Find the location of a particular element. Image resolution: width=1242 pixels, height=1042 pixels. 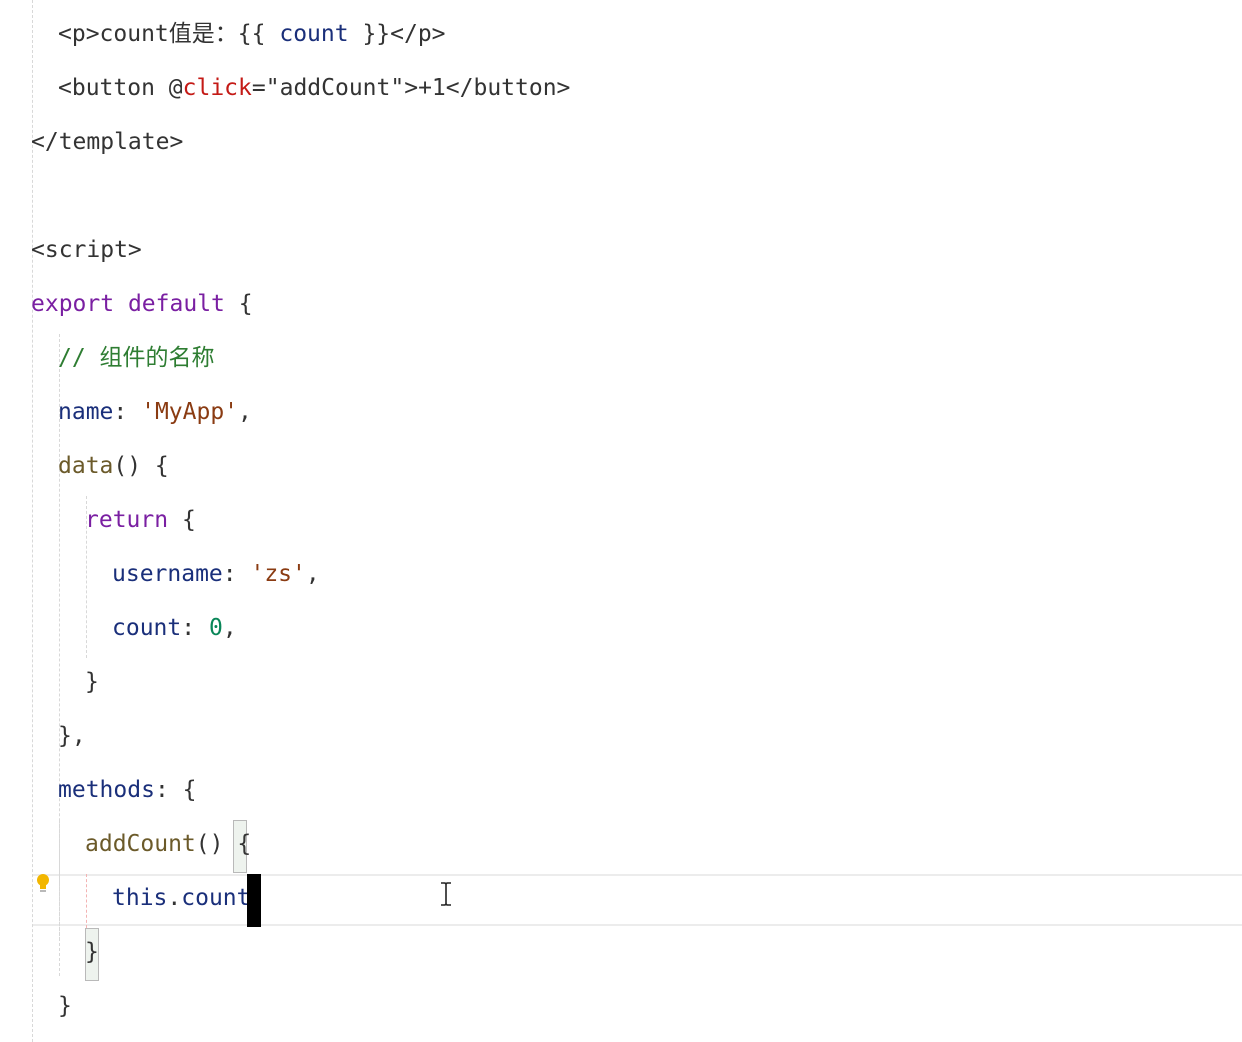

code-token: : { is located at coordinates (175, 790).